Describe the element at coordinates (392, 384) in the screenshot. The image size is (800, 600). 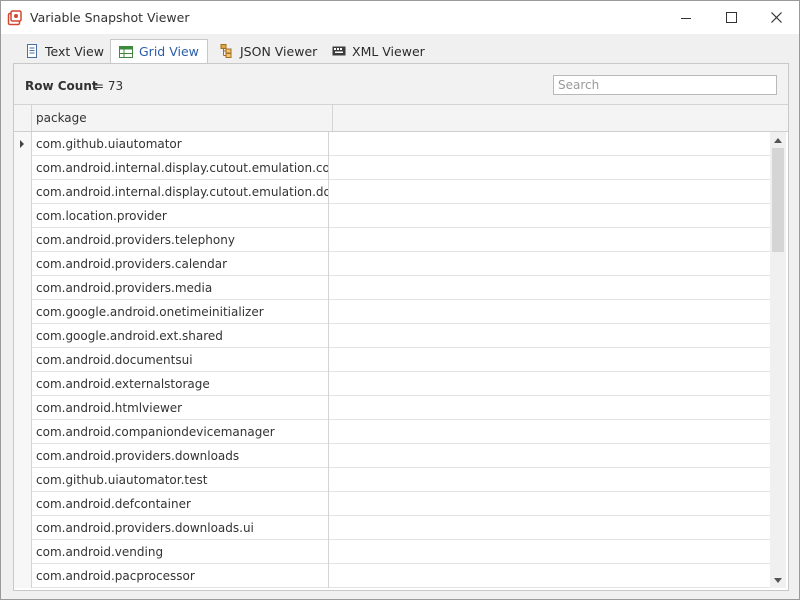
I see `table-row: com.android.externalstorage` at that location.